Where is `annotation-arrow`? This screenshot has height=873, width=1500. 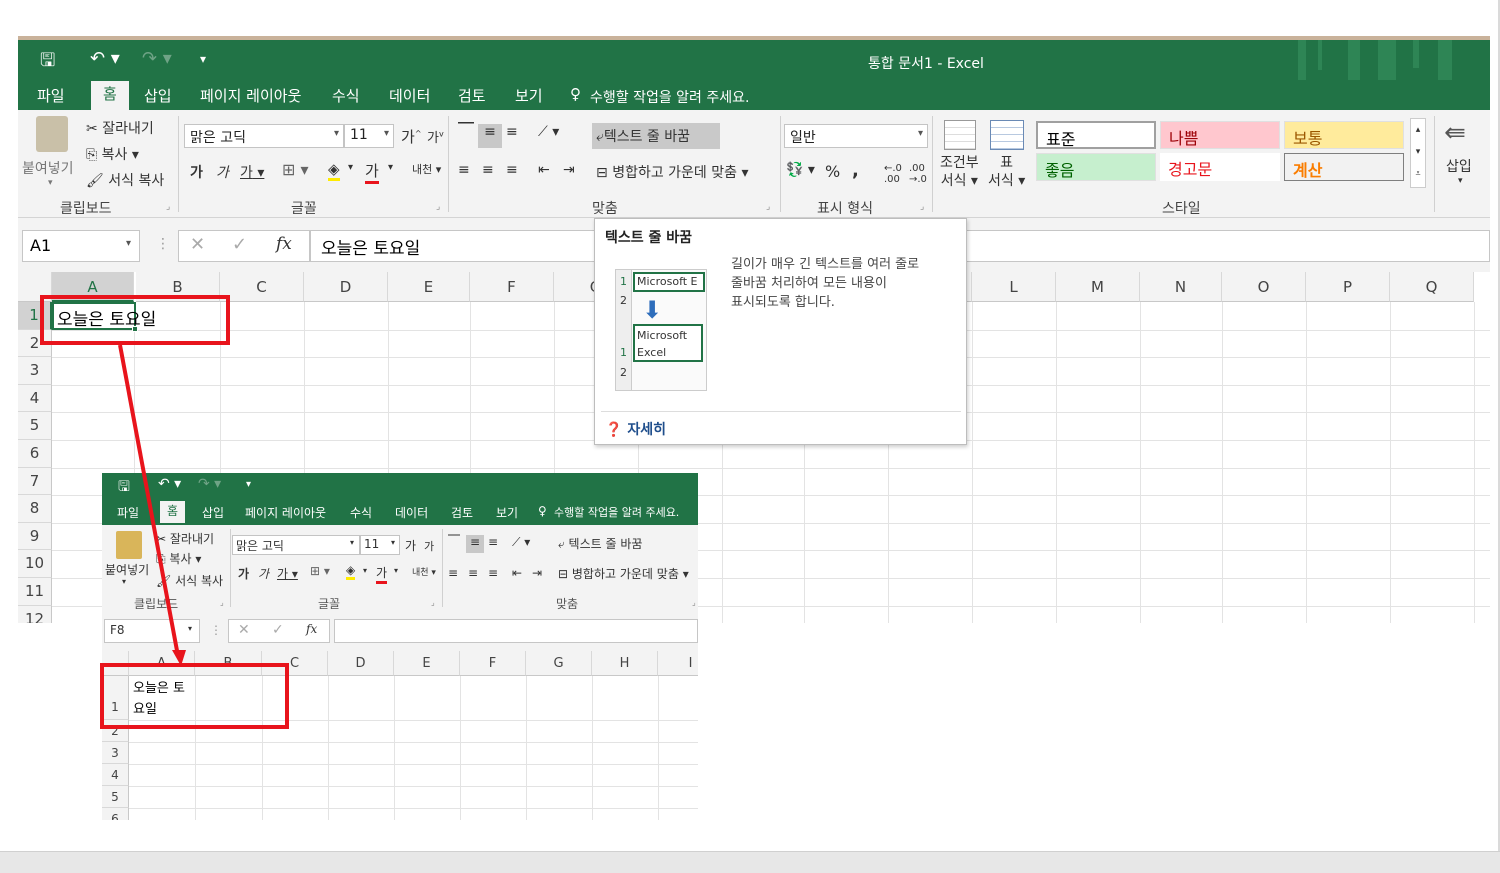
annotation-arrow is located at coordinates (152, 505).